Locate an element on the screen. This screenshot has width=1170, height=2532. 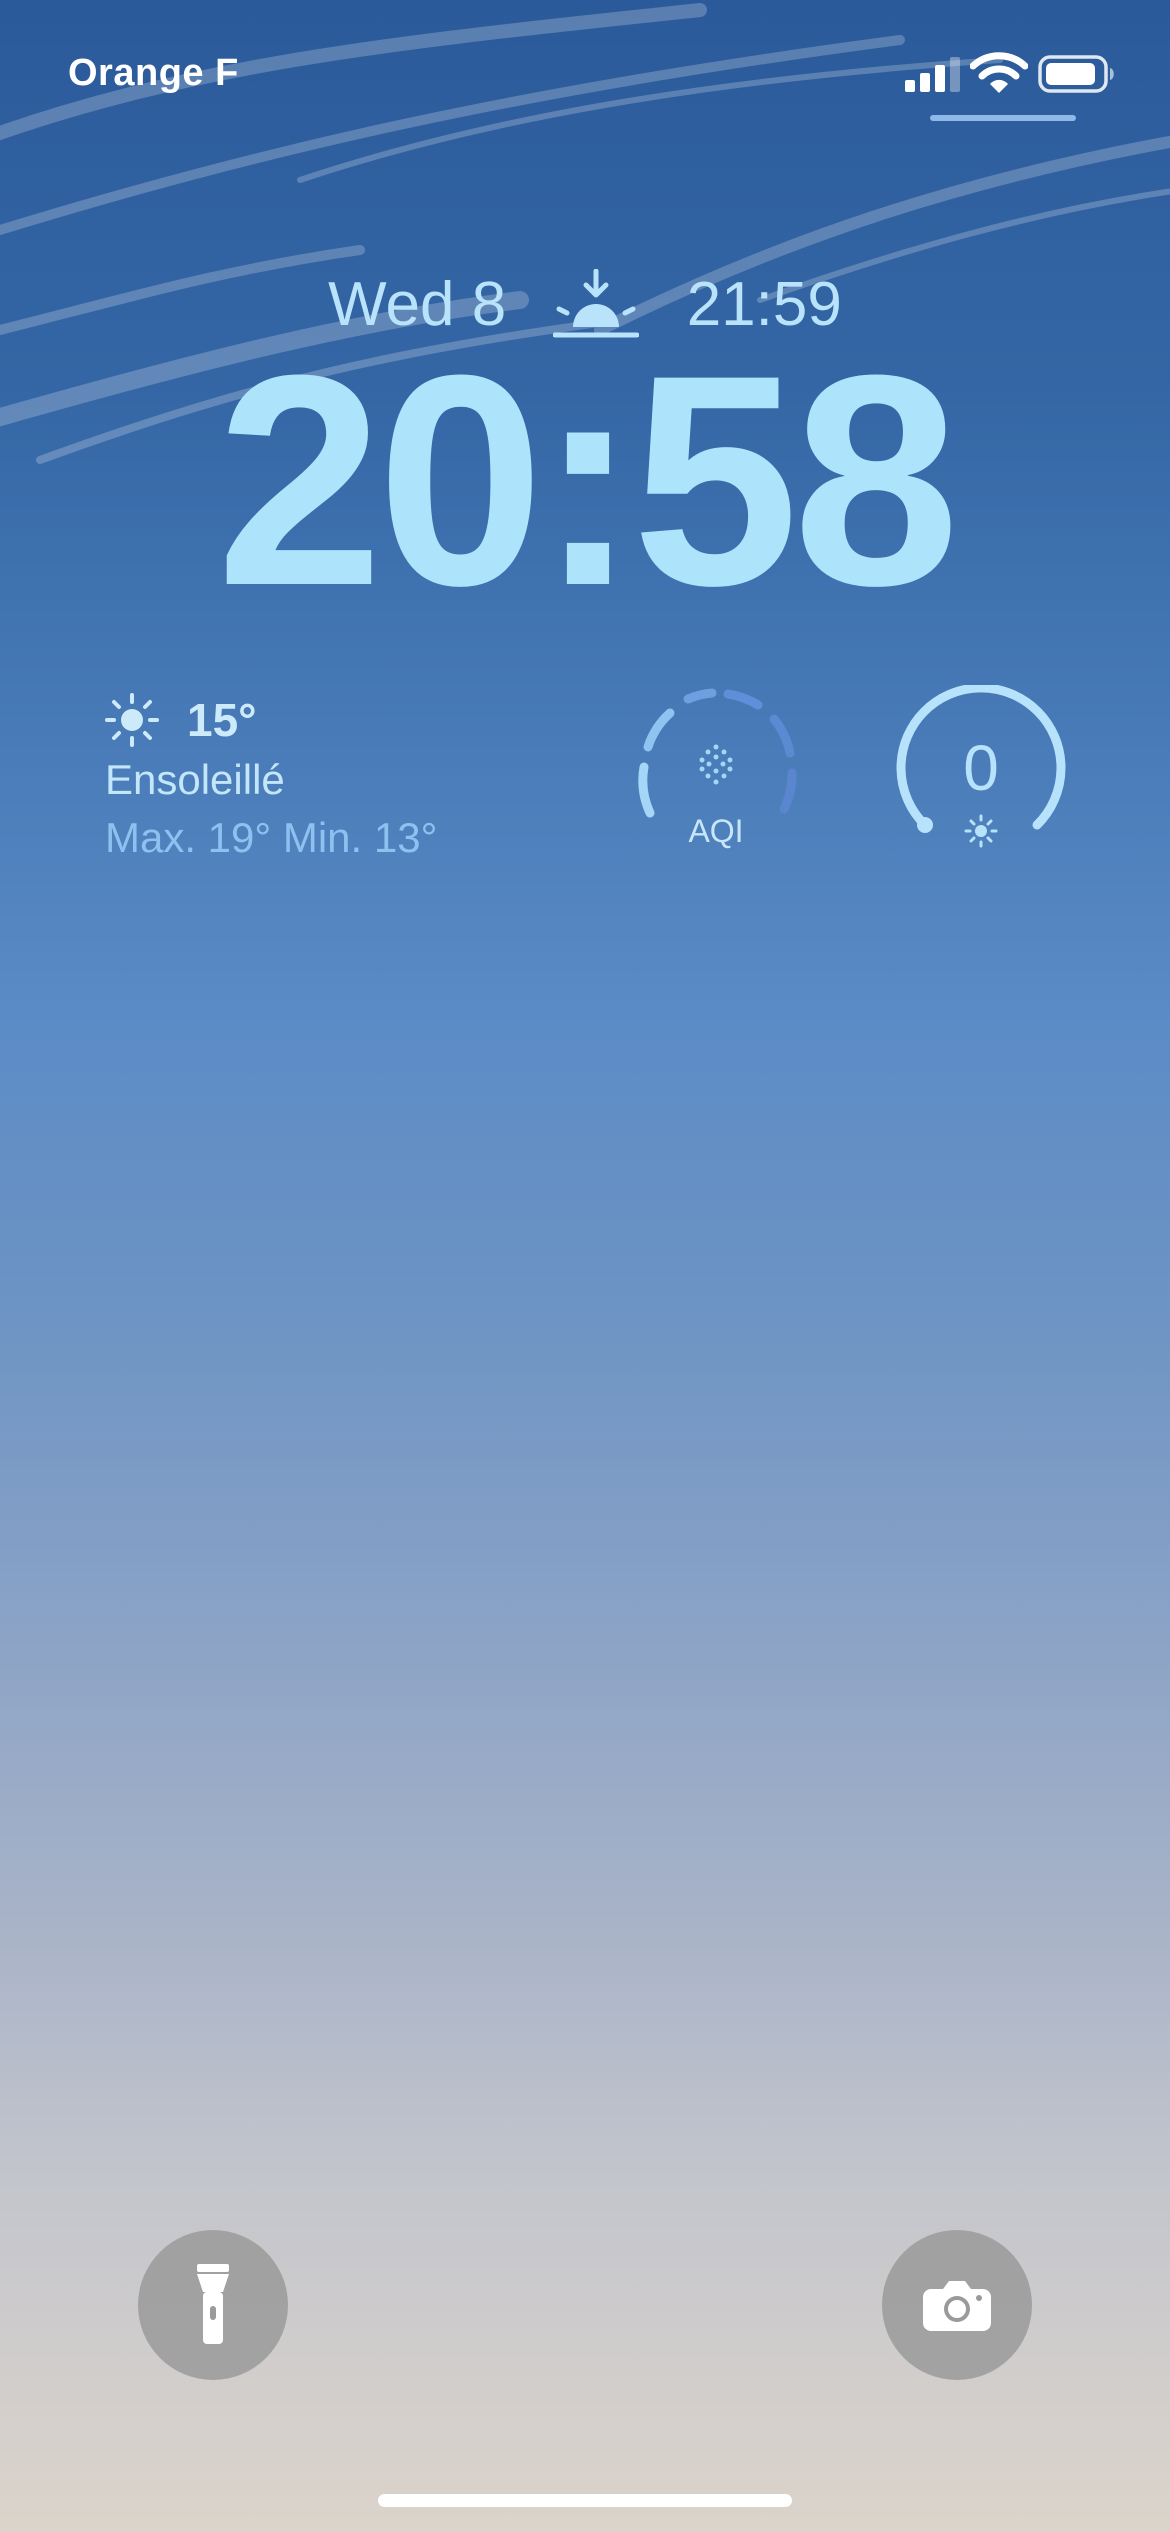
current-temperature: 15° is located at coordinates (222, 720).